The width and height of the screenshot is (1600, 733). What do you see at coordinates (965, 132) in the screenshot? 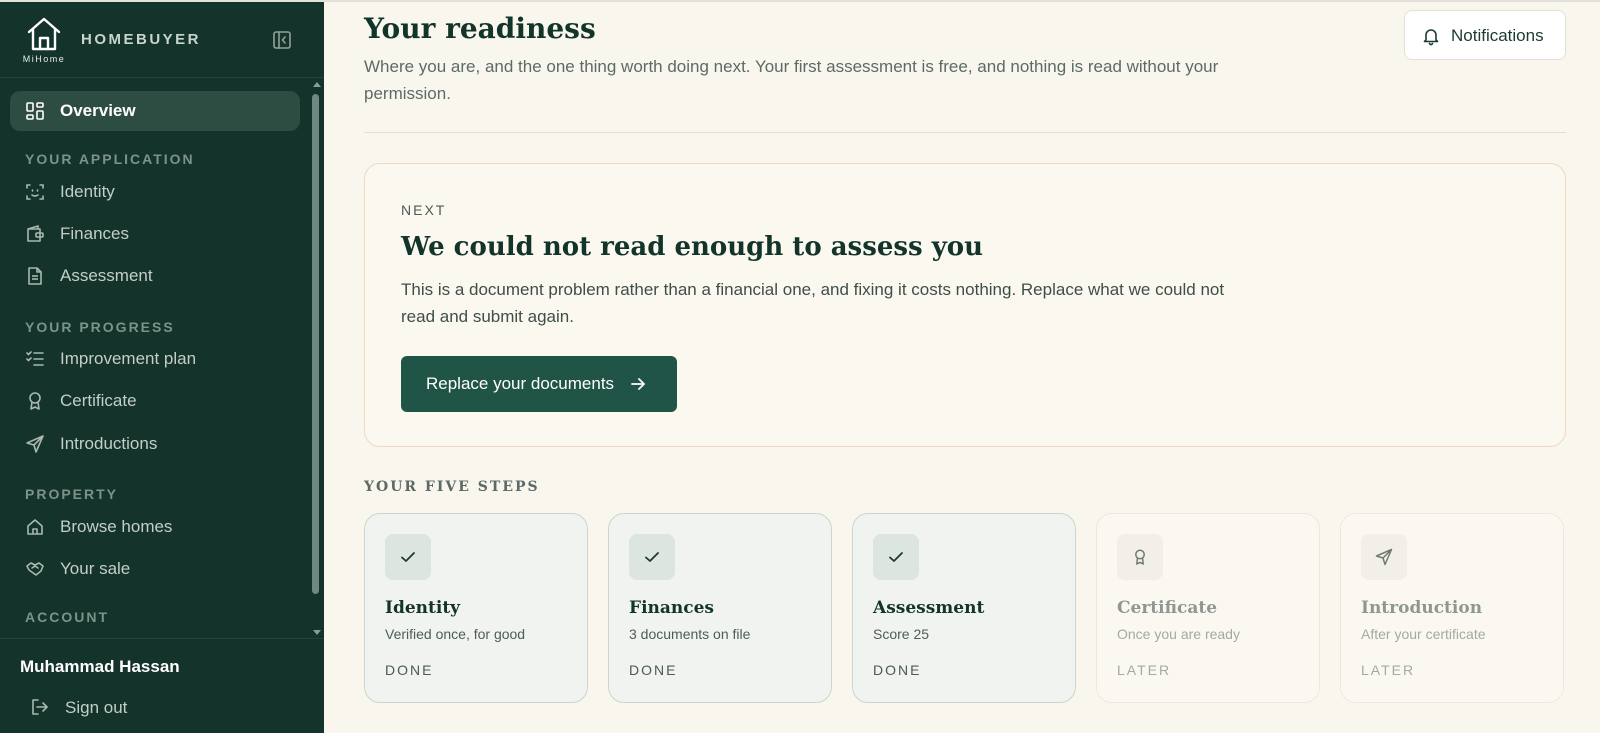
I see `header-divider` at bounding box center [965, 132].